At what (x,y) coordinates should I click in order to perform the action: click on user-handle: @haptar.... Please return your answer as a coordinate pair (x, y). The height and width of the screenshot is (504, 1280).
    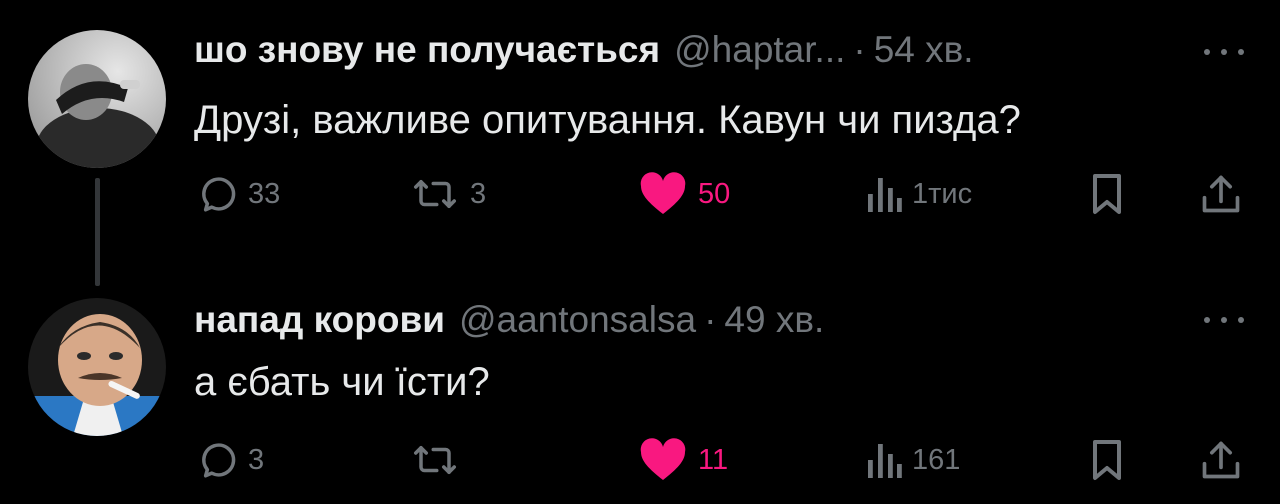
    Looking at the image, I should click on (759, 50).